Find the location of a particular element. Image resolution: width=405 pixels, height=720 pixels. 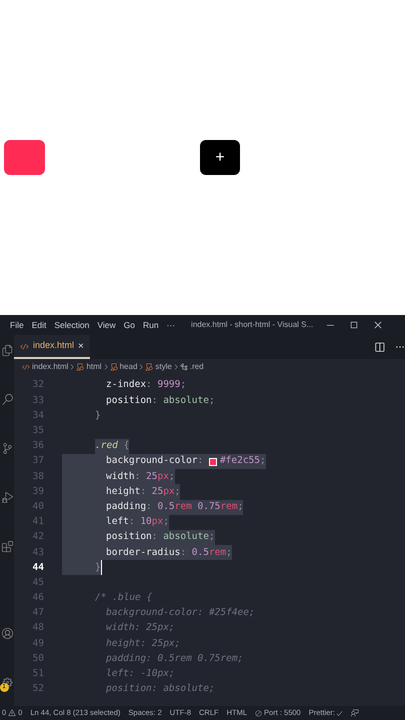

code-line: /* .blue { is located at coordinates (123, 598).